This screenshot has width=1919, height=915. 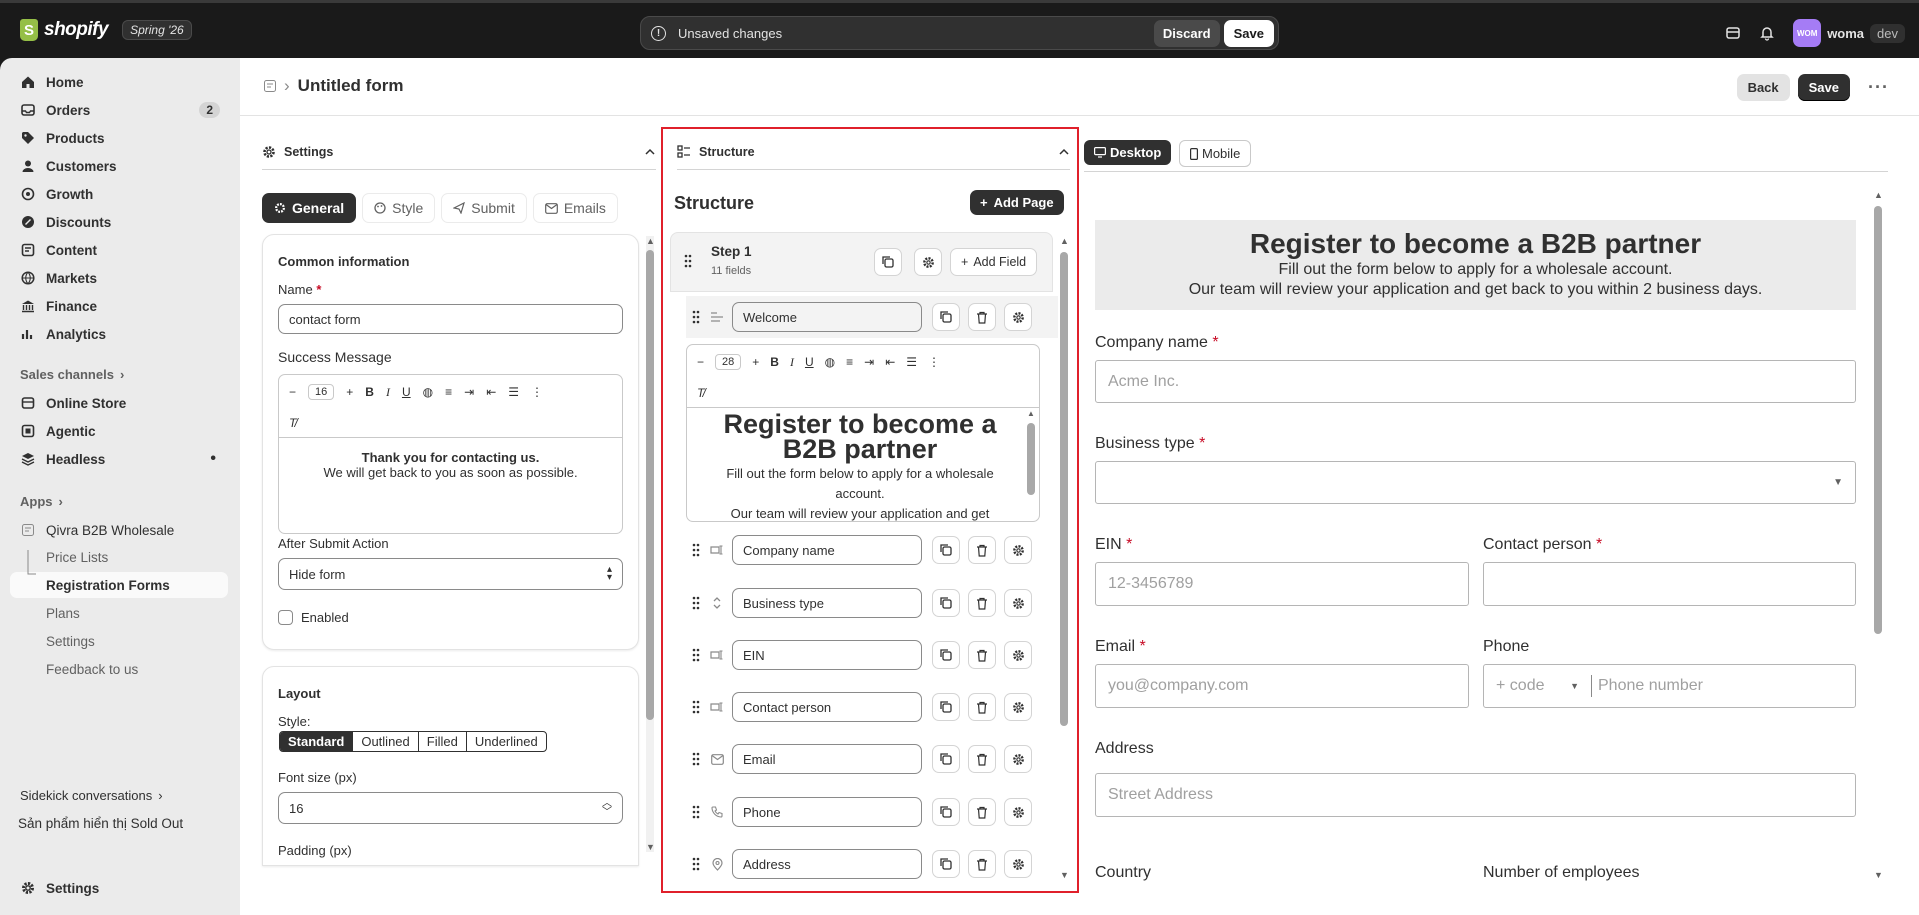 What do you see at coordinates (448, 392) in the screenshot?
I see `align-icon: ≡` at bounding box center [448, 392].